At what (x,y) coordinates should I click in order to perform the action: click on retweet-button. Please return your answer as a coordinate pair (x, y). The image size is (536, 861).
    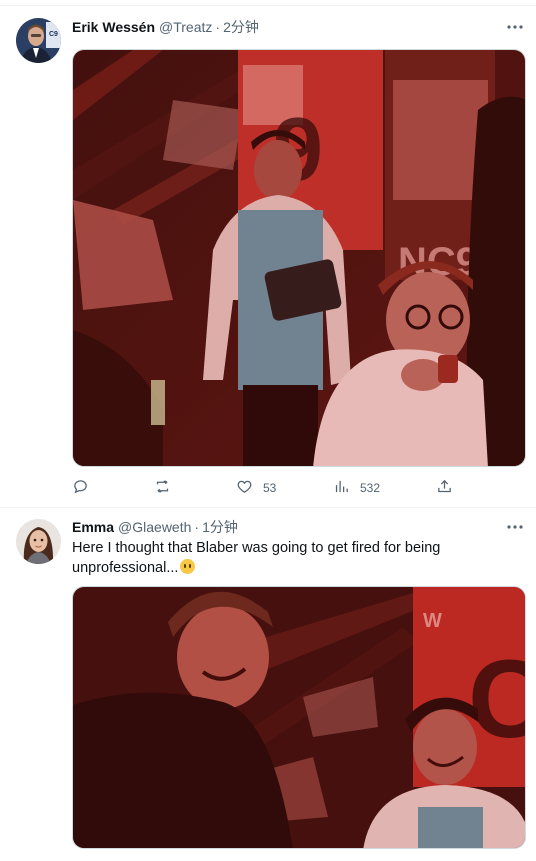
    Looking at the image, I should click on (167, 488).